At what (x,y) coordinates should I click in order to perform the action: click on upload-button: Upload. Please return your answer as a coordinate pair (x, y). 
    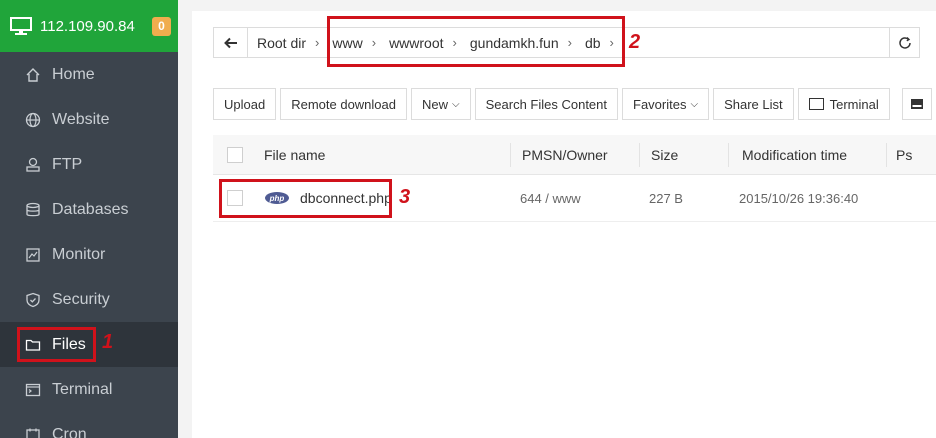
    Looking at the image, I should click on (245, 104).